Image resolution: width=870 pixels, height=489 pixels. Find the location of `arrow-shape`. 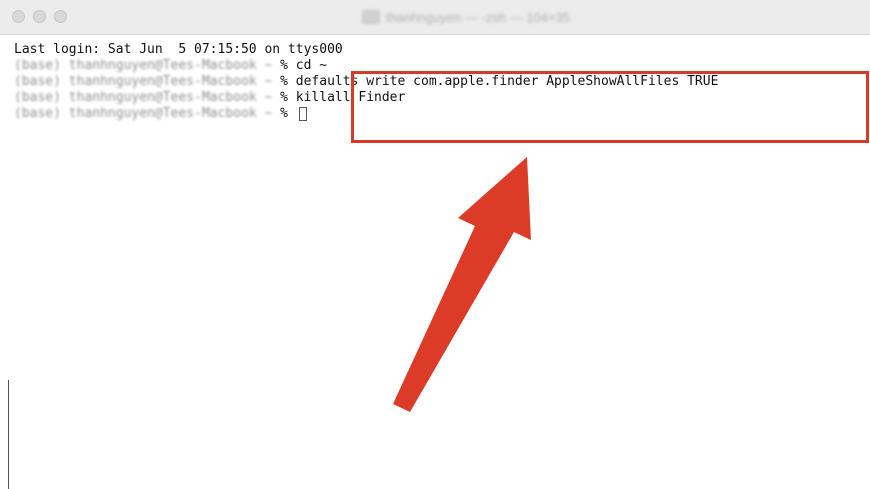

arrow-shape is located at coordinates (462, 284).